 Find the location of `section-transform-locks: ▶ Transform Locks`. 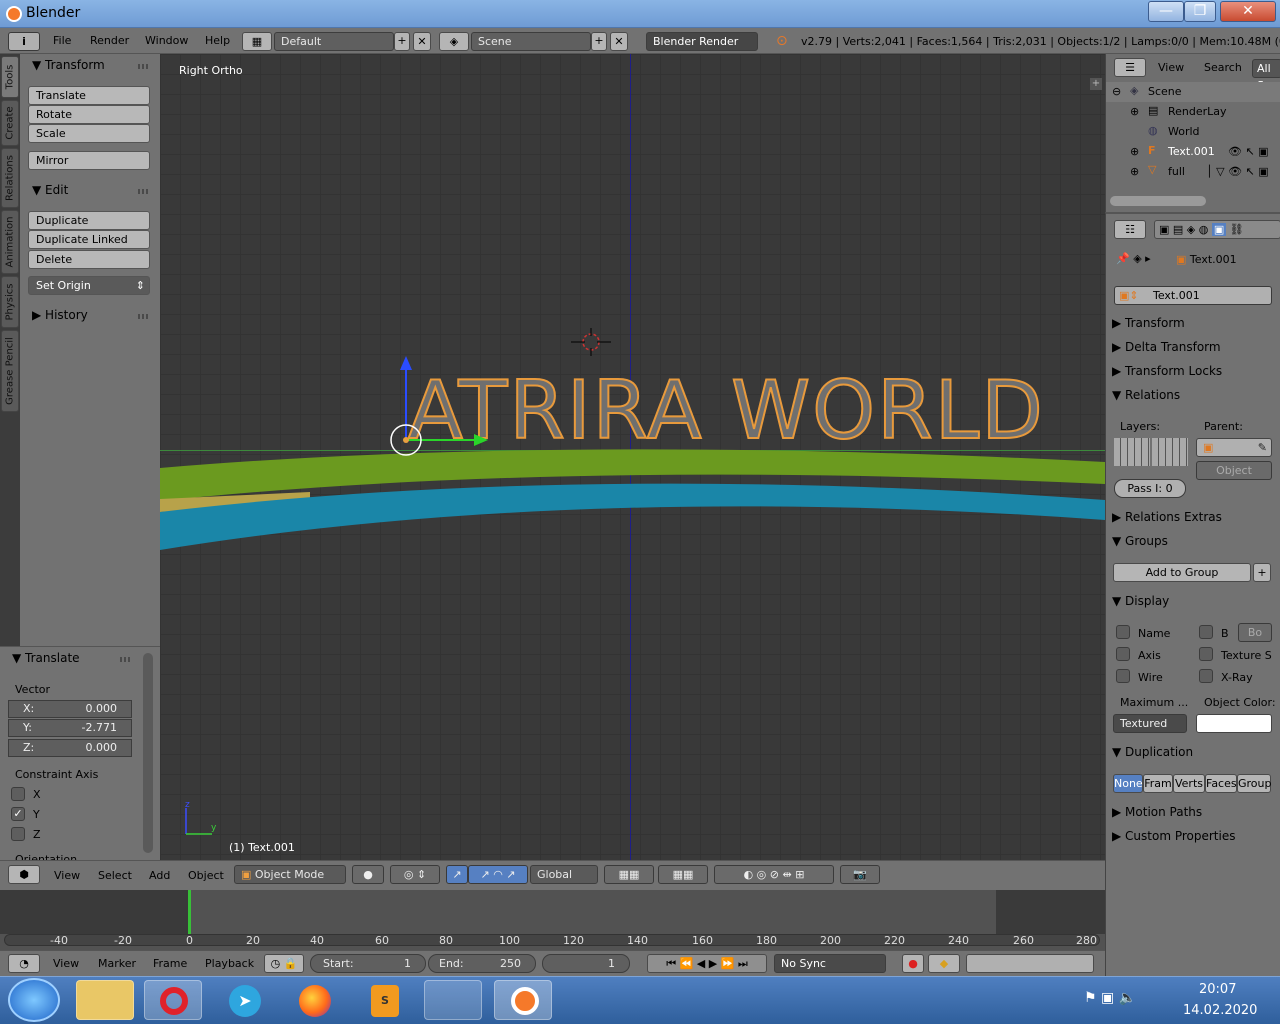

section-transform-locks: ▶ Transform Locks is located at coordinates (1167, 371).